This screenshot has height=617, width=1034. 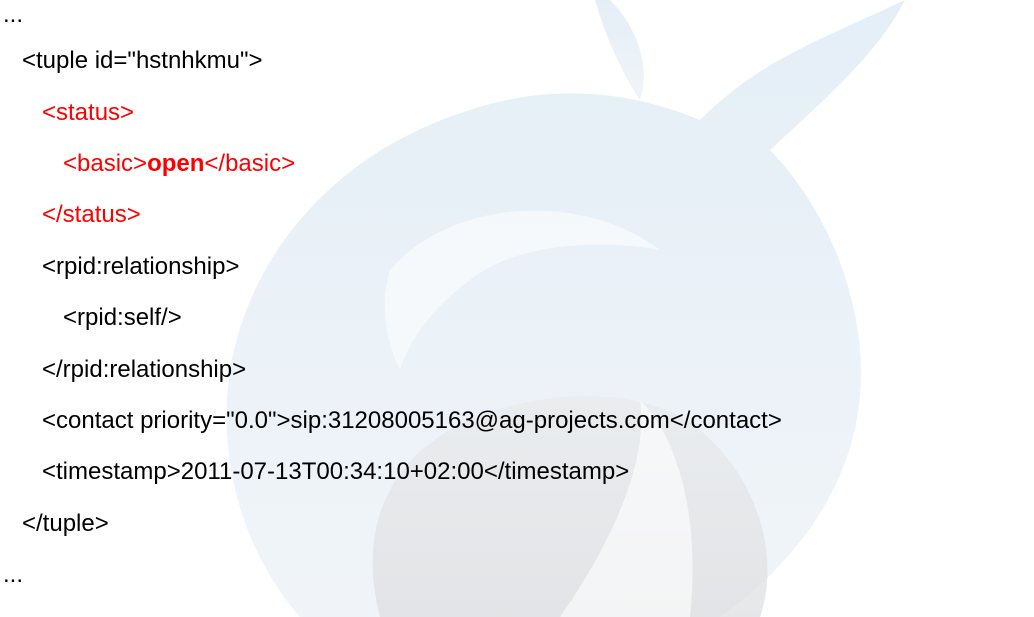 What do you see at coordinates (91, 214) in the screenshot?
I see `status-close-tag: </status>` at bounding box center [91, 214].